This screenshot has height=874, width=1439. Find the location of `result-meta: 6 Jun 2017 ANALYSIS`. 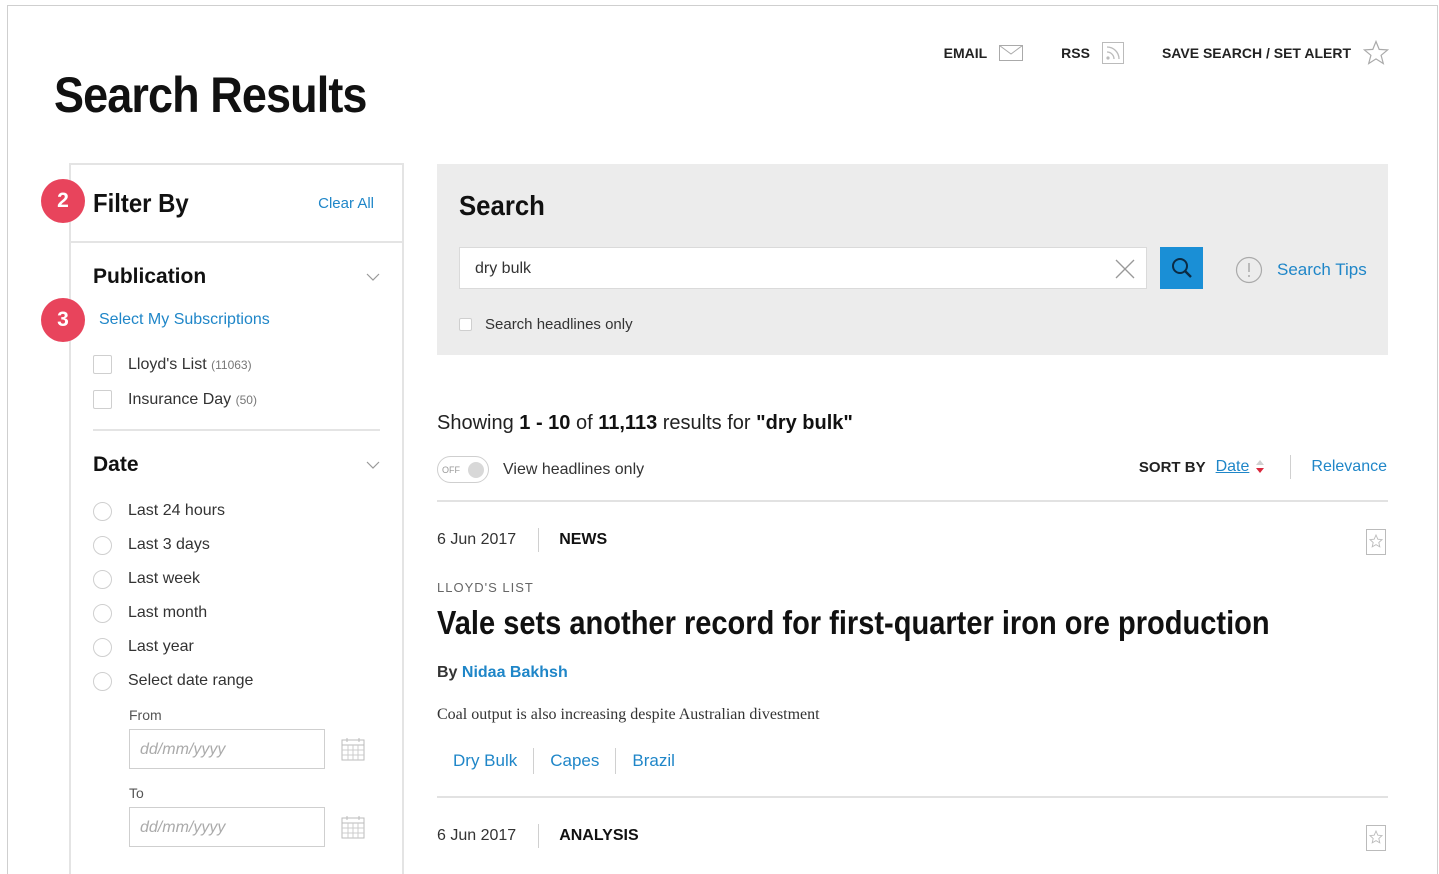

result-meta: 6 Jun 2017 ANALYSIS is located at coordinates (538, 836).